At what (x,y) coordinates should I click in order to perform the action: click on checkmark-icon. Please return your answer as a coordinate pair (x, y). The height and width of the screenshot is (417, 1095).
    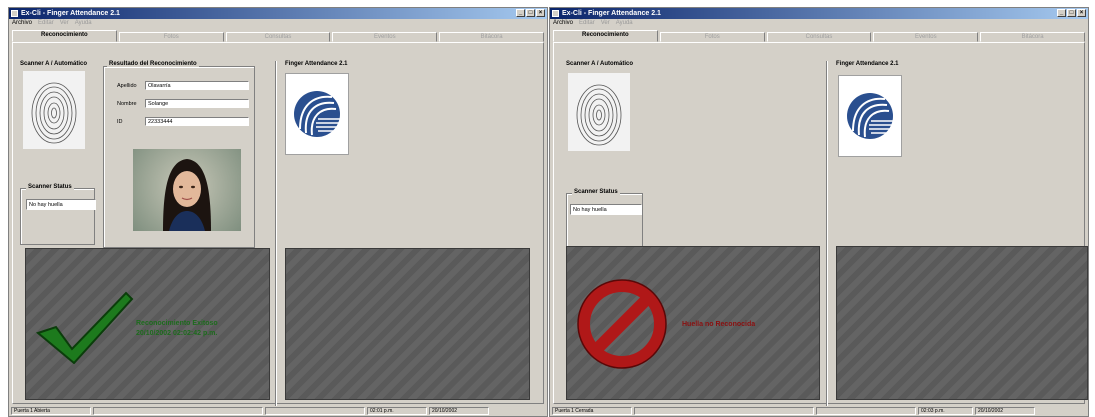
    Looking at the image, I should click on (84, 327).